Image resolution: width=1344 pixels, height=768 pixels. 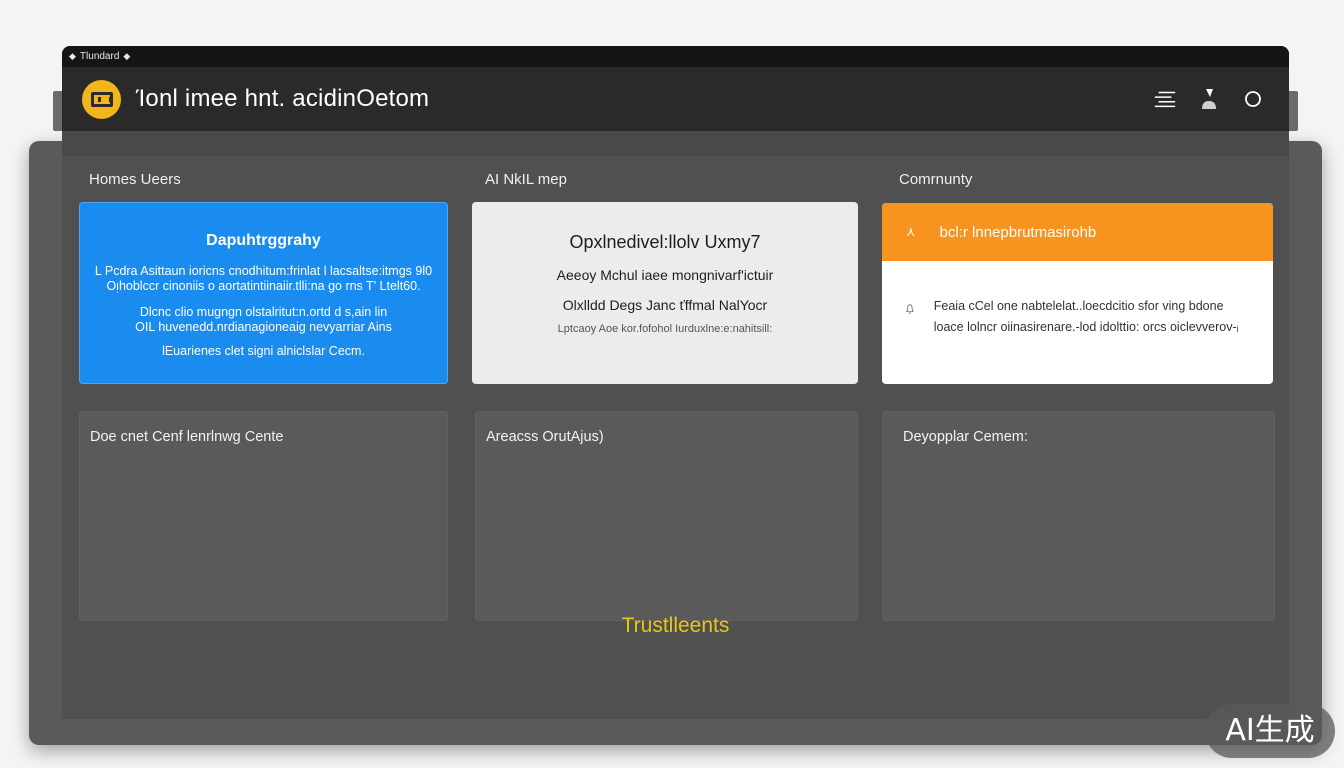 I want to click on panel-title: Deyopplar Cemem:, so click(x=965, y=437).